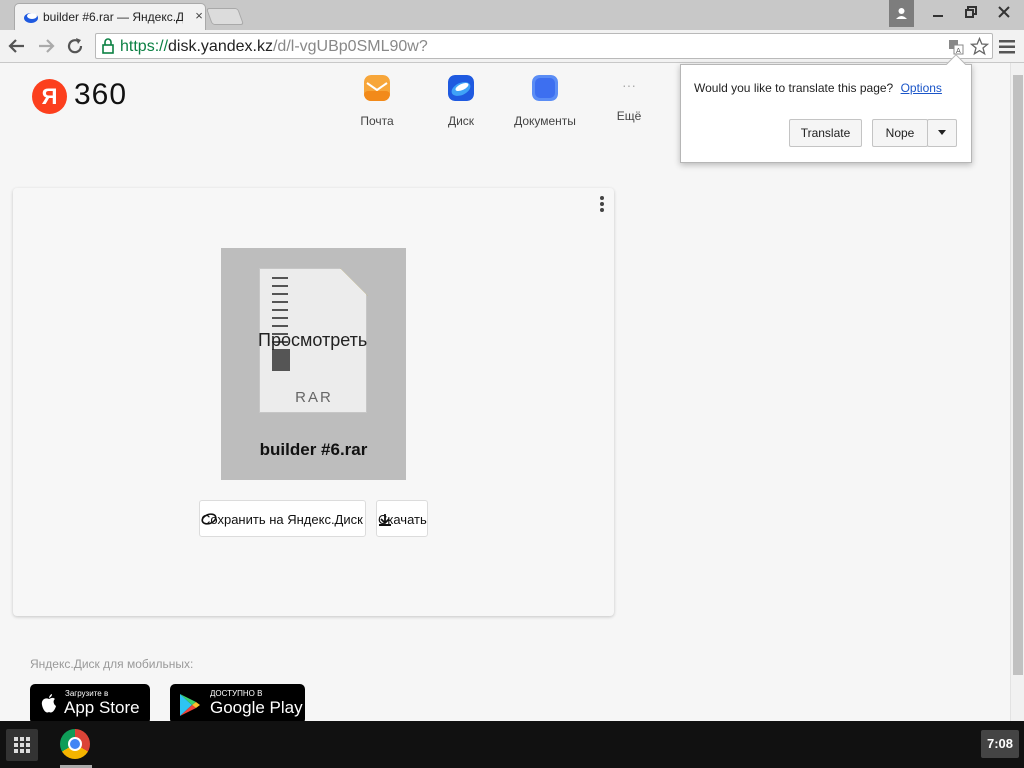  What do you see at coordinates (794, 88) in the screenshot?
I see `translate-question-text: Would you like to translate this page?` at bounding box center [794, 88].